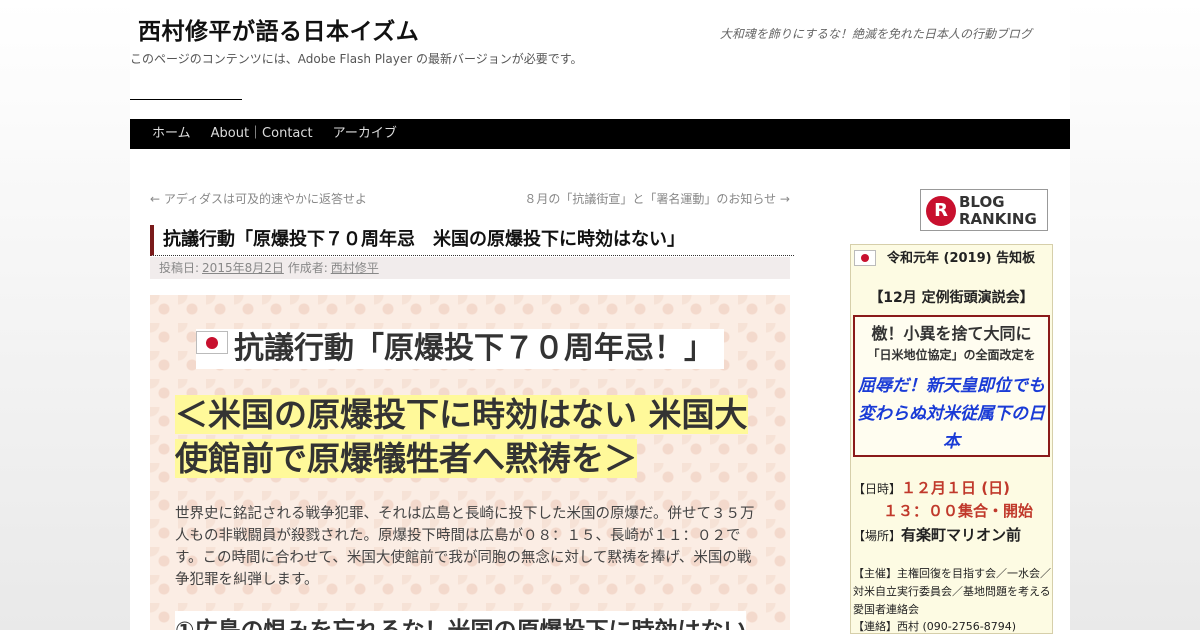  I want to click on event-time: １３：００集合・開始, so click(958, 511).